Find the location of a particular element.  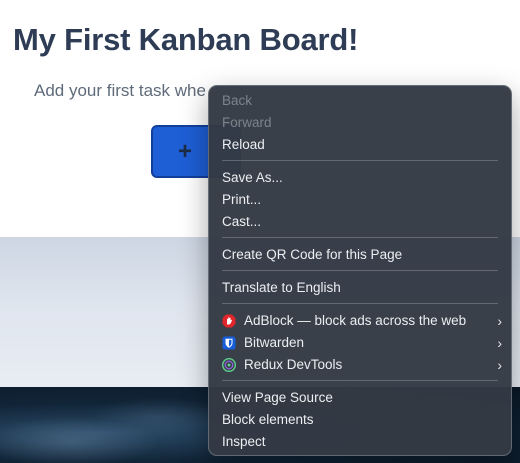

menu-item-translate: Translate to English is located at coordinates (360, 288).